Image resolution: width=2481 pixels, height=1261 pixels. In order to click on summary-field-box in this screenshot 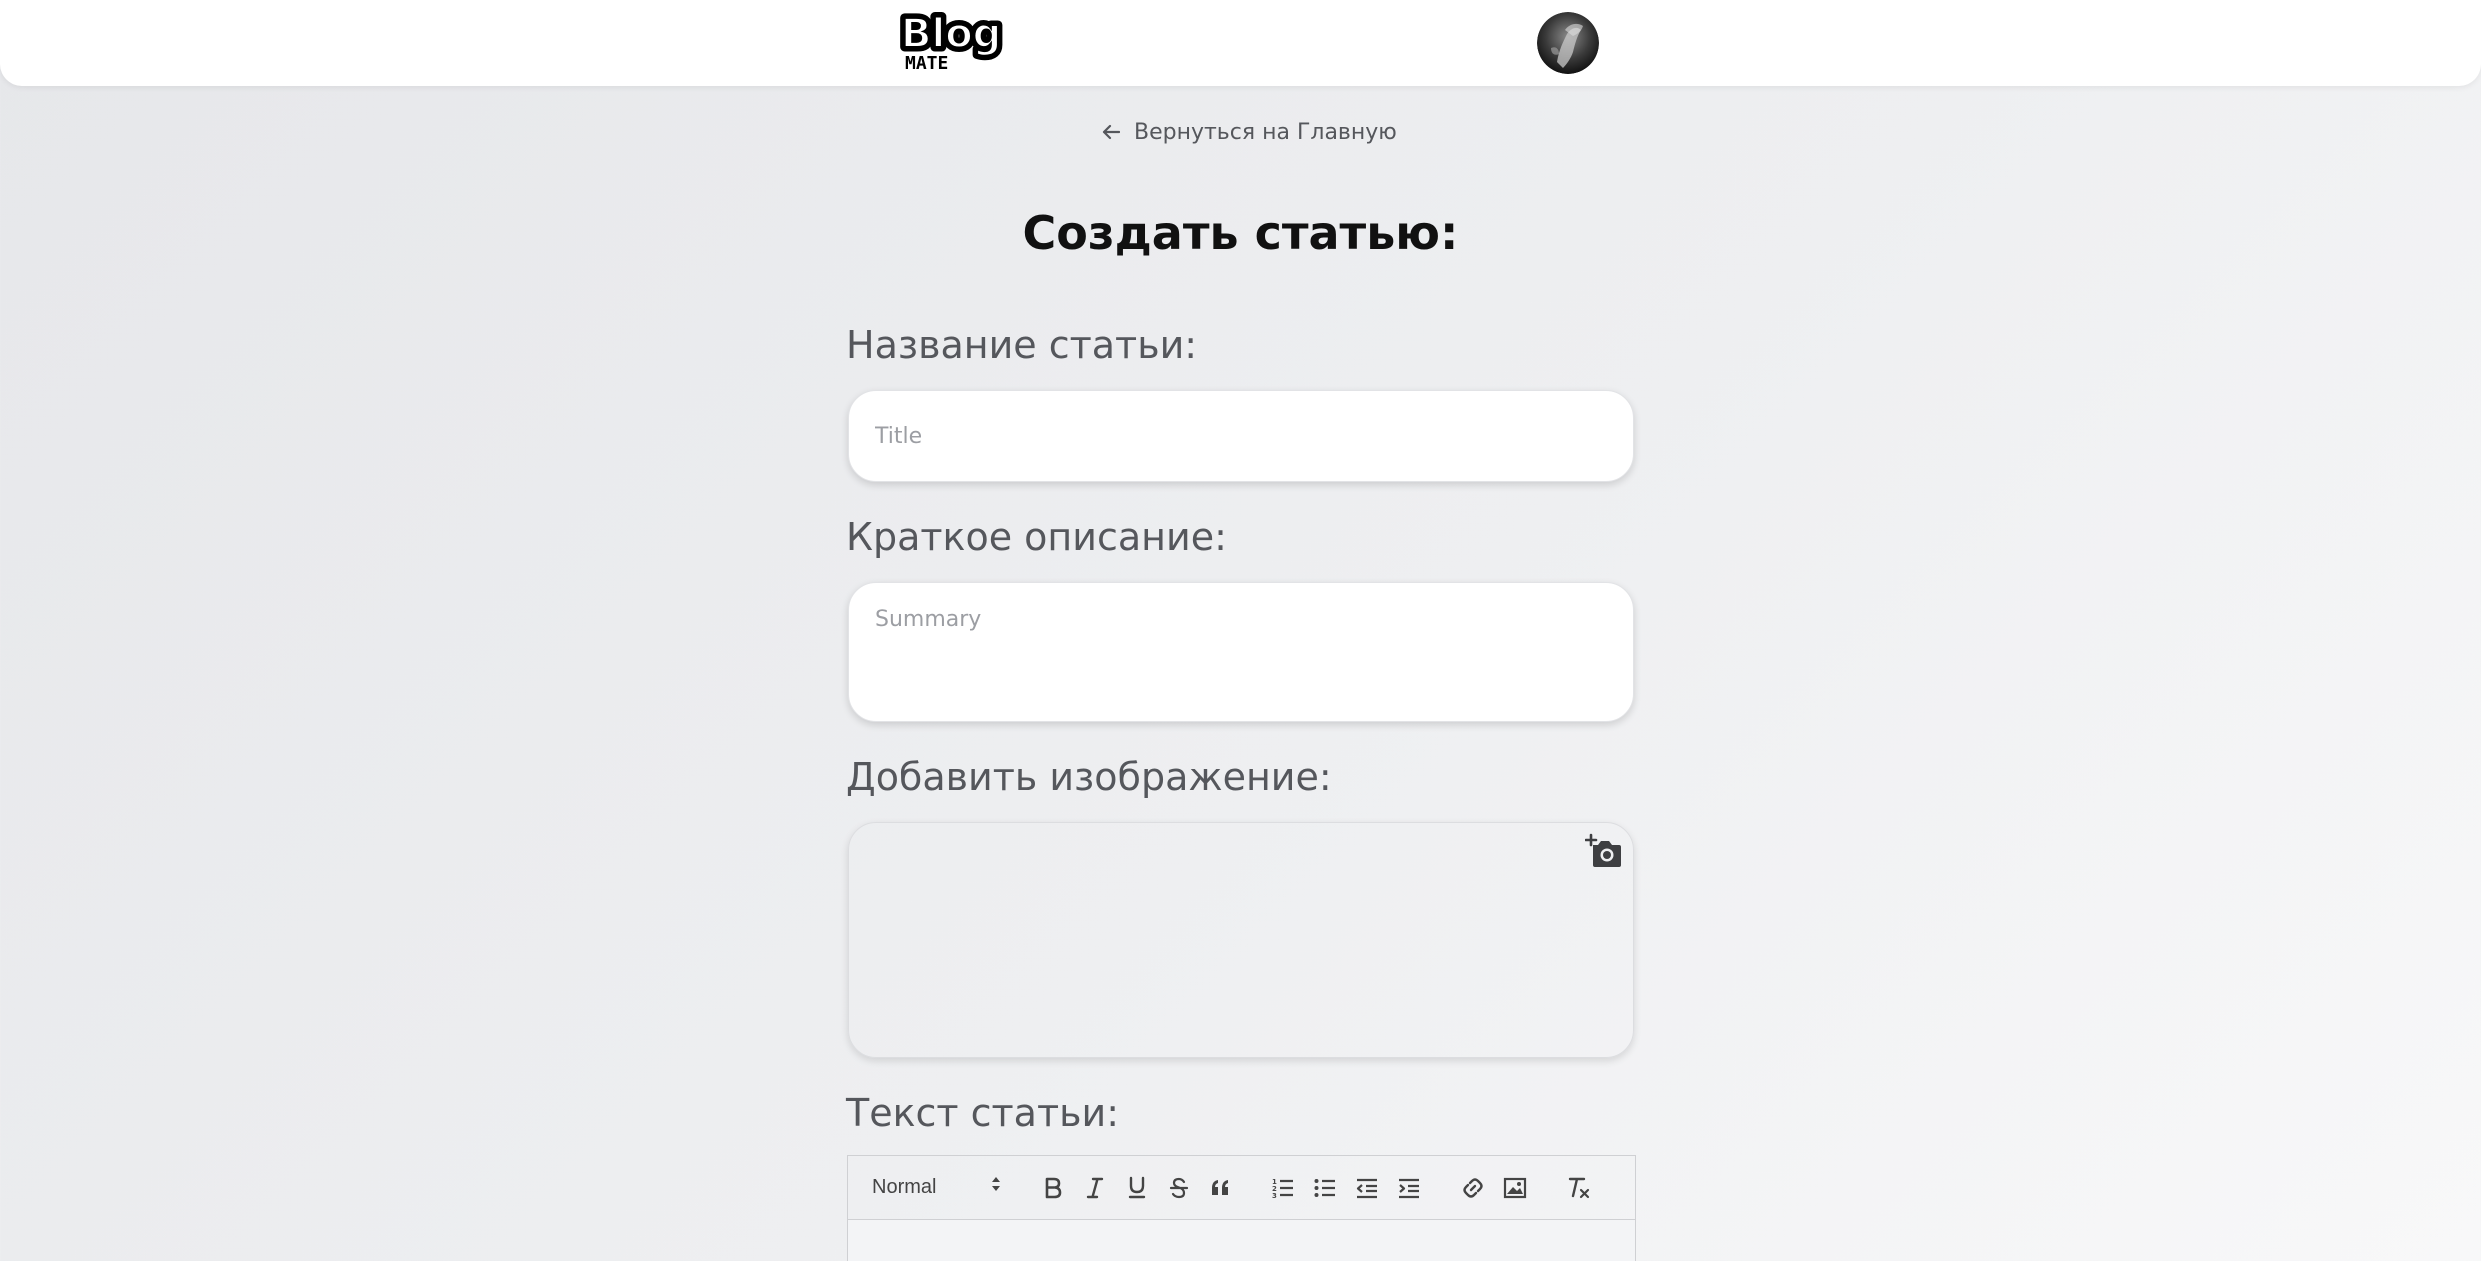, I will do `click(1241, 652)`.